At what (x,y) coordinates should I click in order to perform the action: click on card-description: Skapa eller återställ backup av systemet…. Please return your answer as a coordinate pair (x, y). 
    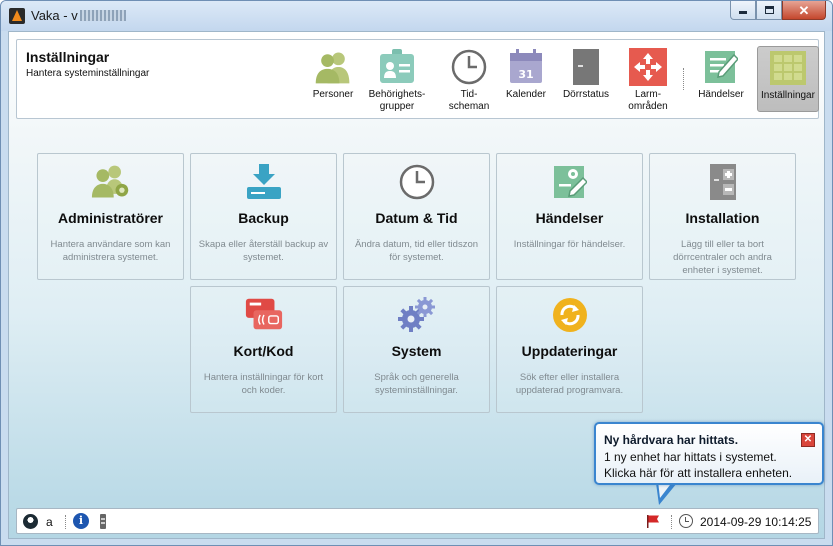
    Looking at the image, I should click on (263, 251).